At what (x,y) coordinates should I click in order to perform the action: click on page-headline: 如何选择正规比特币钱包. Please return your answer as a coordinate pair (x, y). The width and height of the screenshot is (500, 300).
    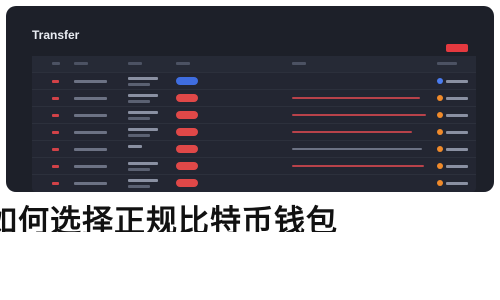
    Looking at the image, I should click on (250, 214).